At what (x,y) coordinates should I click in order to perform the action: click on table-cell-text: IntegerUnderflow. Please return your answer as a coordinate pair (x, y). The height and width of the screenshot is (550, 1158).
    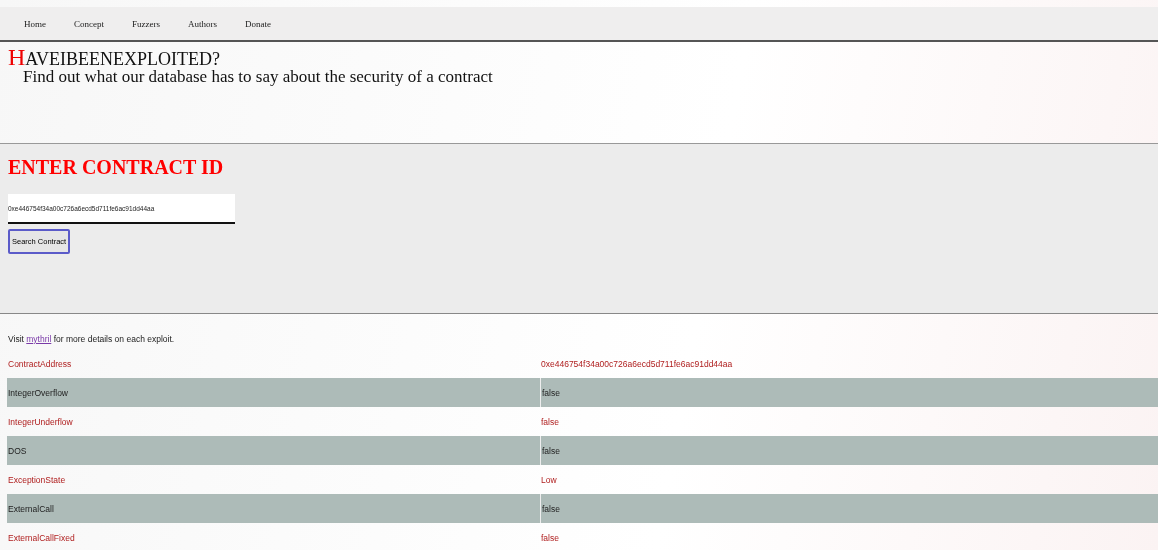
    Looking at the image, I should click on (40, 422).